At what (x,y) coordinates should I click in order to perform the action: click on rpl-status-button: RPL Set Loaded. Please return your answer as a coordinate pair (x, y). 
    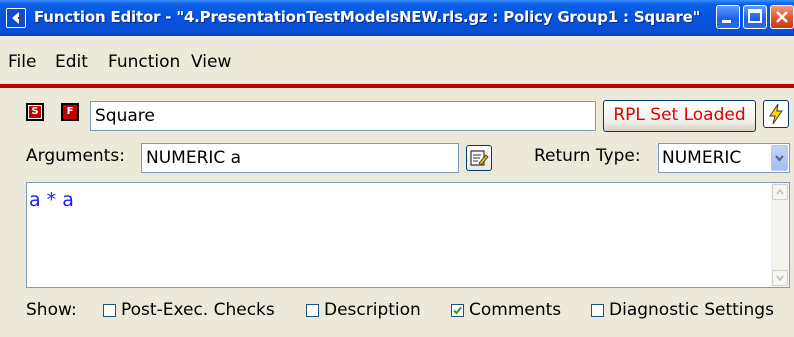
    Looking at the image, I should click on (679, 116).